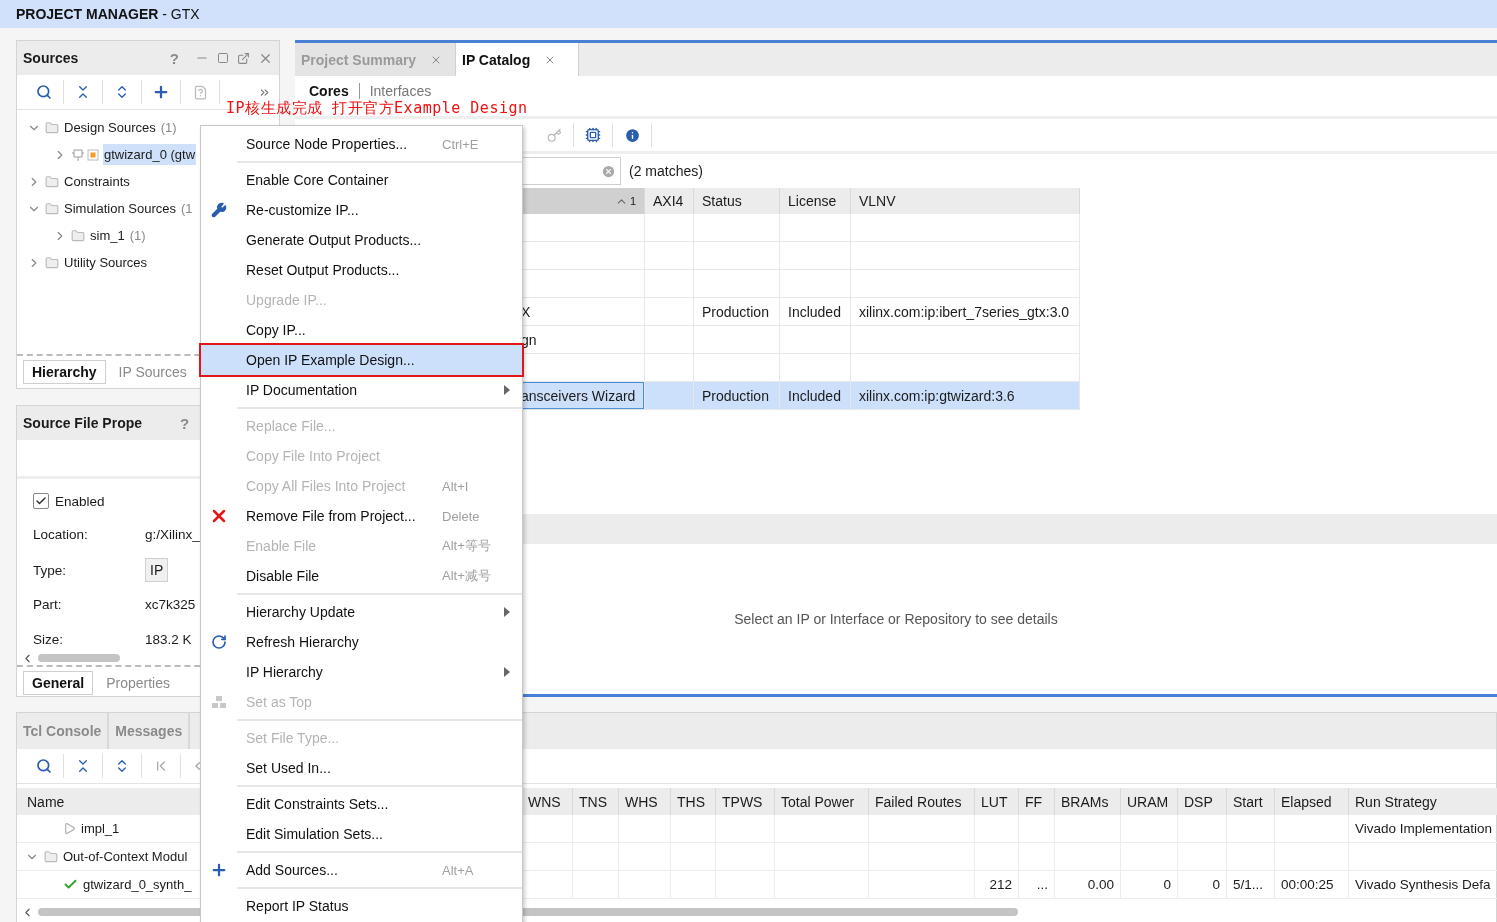 The image size is (1497, 922). I want to click on chip-icon, so click(593, 135).